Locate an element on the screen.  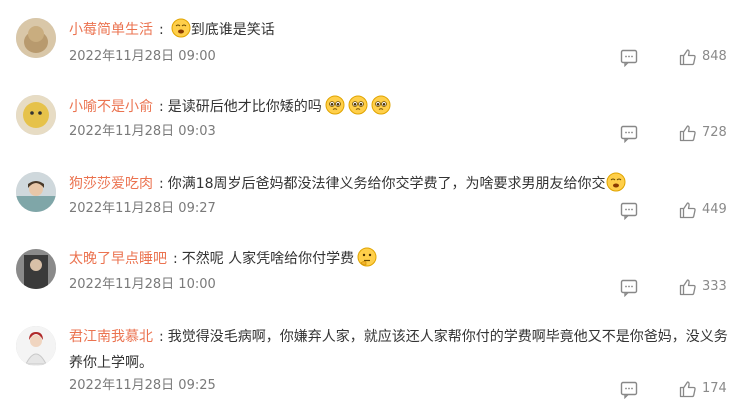
username-link: 太晚了早点睡吧 is located at coordinates (118, 259).